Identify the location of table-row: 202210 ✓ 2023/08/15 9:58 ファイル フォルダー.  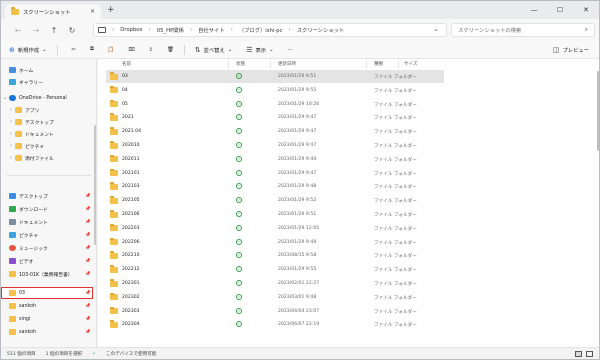
(275, 255).